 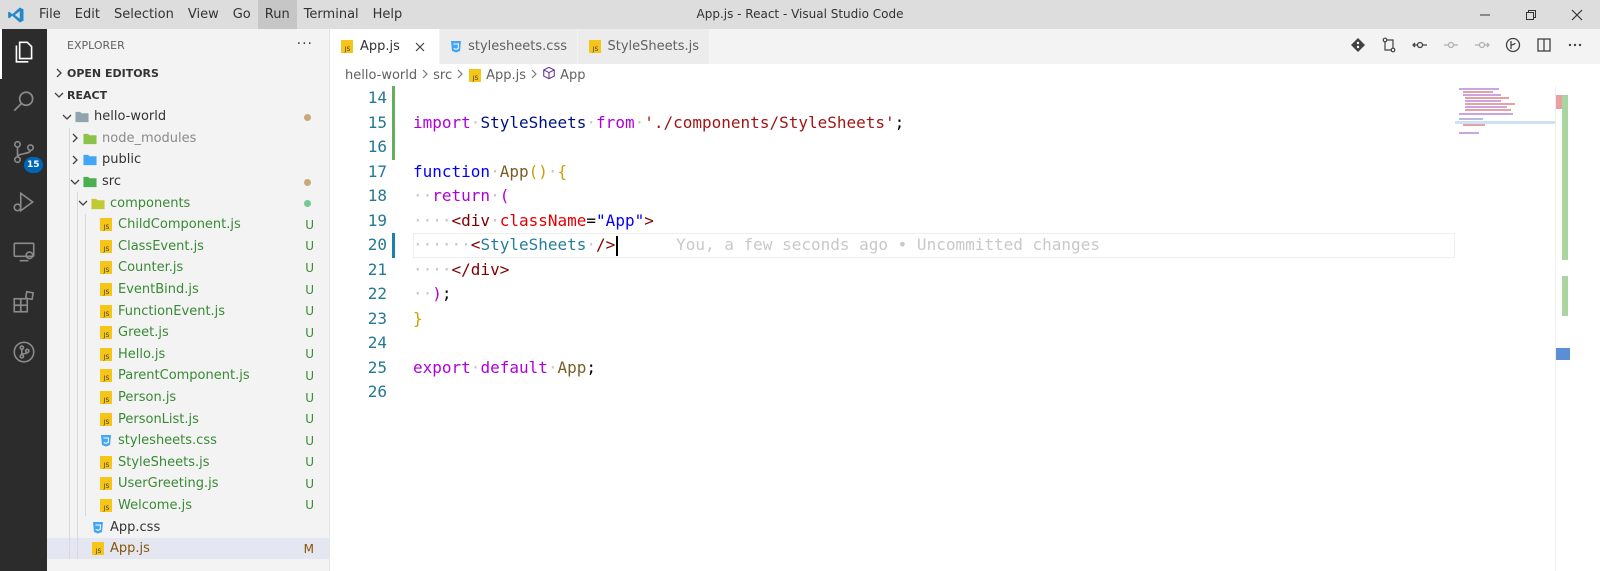 What do you see at coordinates (305, 44) in the screenshot?
I see `more-actions-button: ···` at bounding box center [305, 44].